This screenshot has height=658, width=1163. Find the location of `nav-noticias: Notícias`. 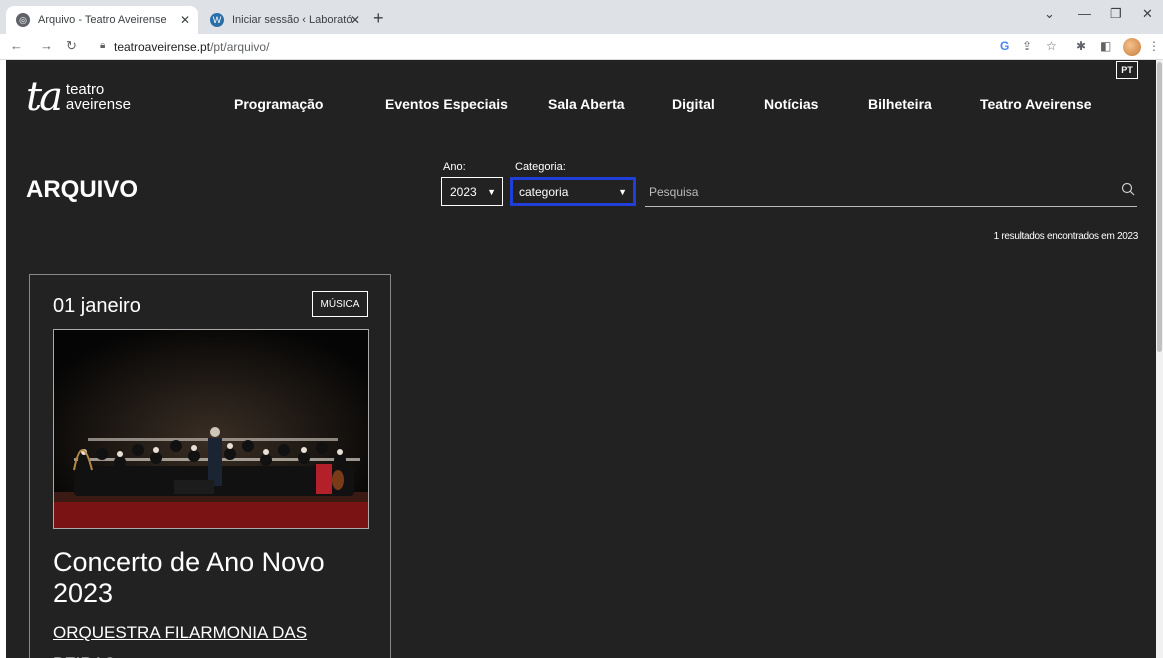

nav-noticias: Notícias is located at coordinates (791, 104).